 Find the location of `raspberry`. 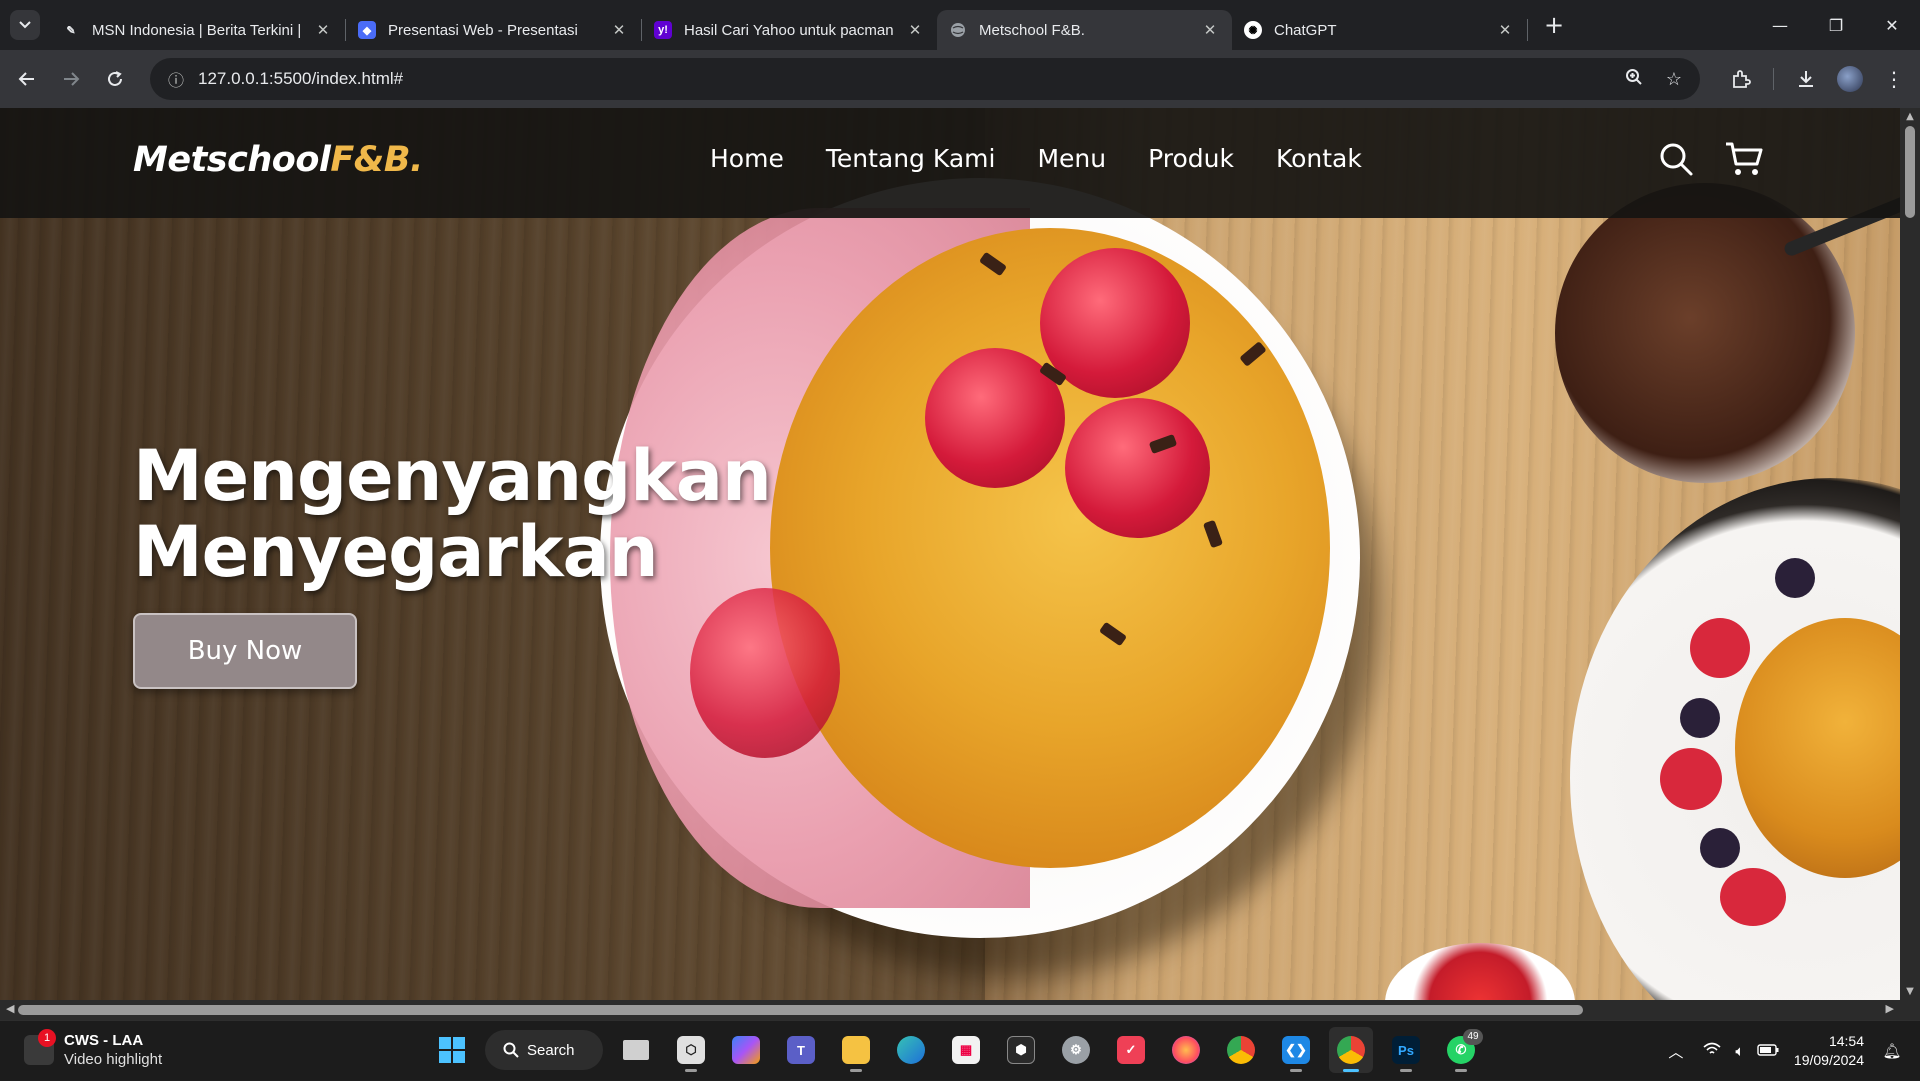

raspberry is located at coordinates (1137, 468).